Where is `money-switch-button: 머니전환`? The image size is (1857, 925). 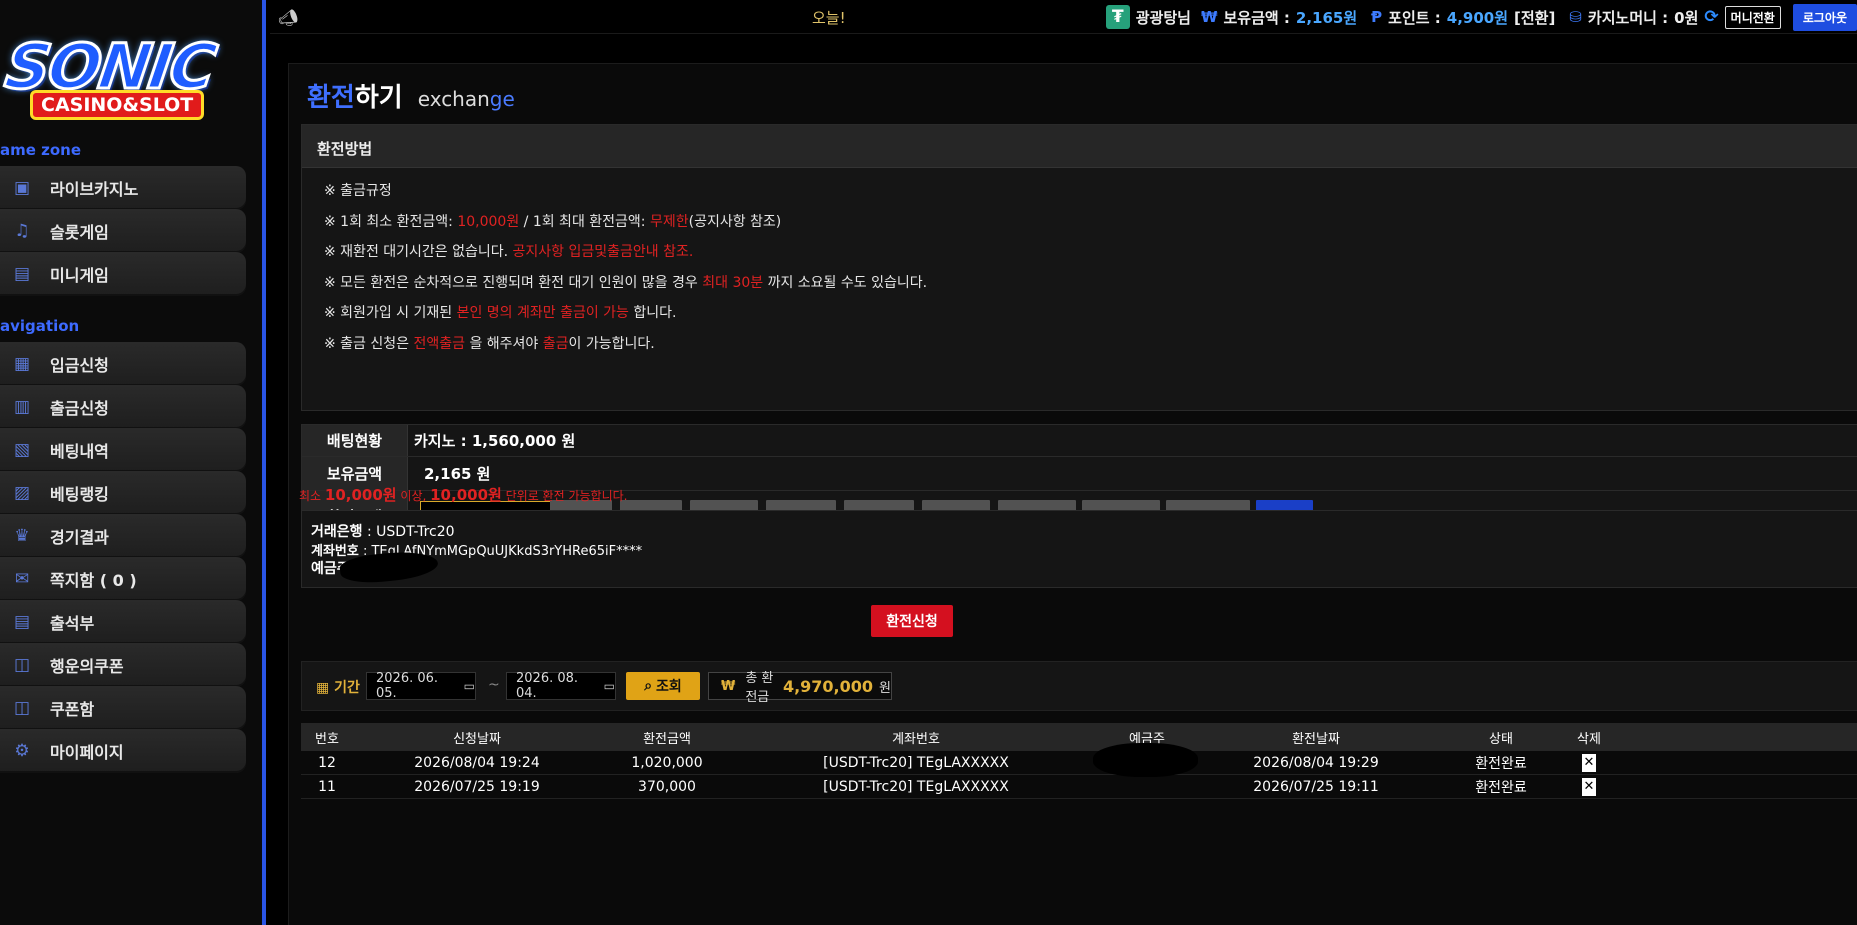 money-switch-button: 머니전환 is located at coordinates (1752, 17).